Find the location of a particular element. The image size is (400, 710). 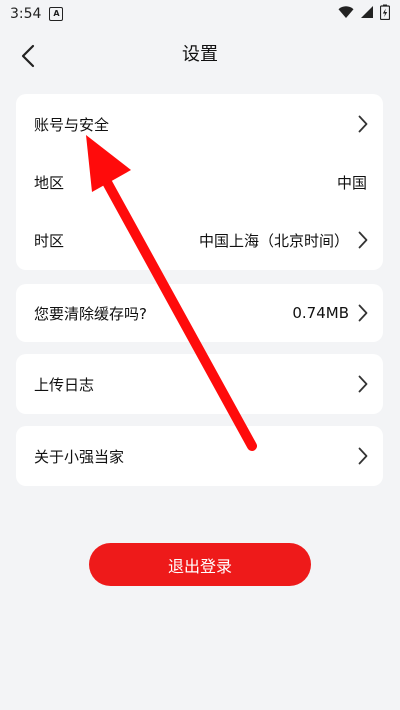

wifi-icon is located at coordinates (346, 14).